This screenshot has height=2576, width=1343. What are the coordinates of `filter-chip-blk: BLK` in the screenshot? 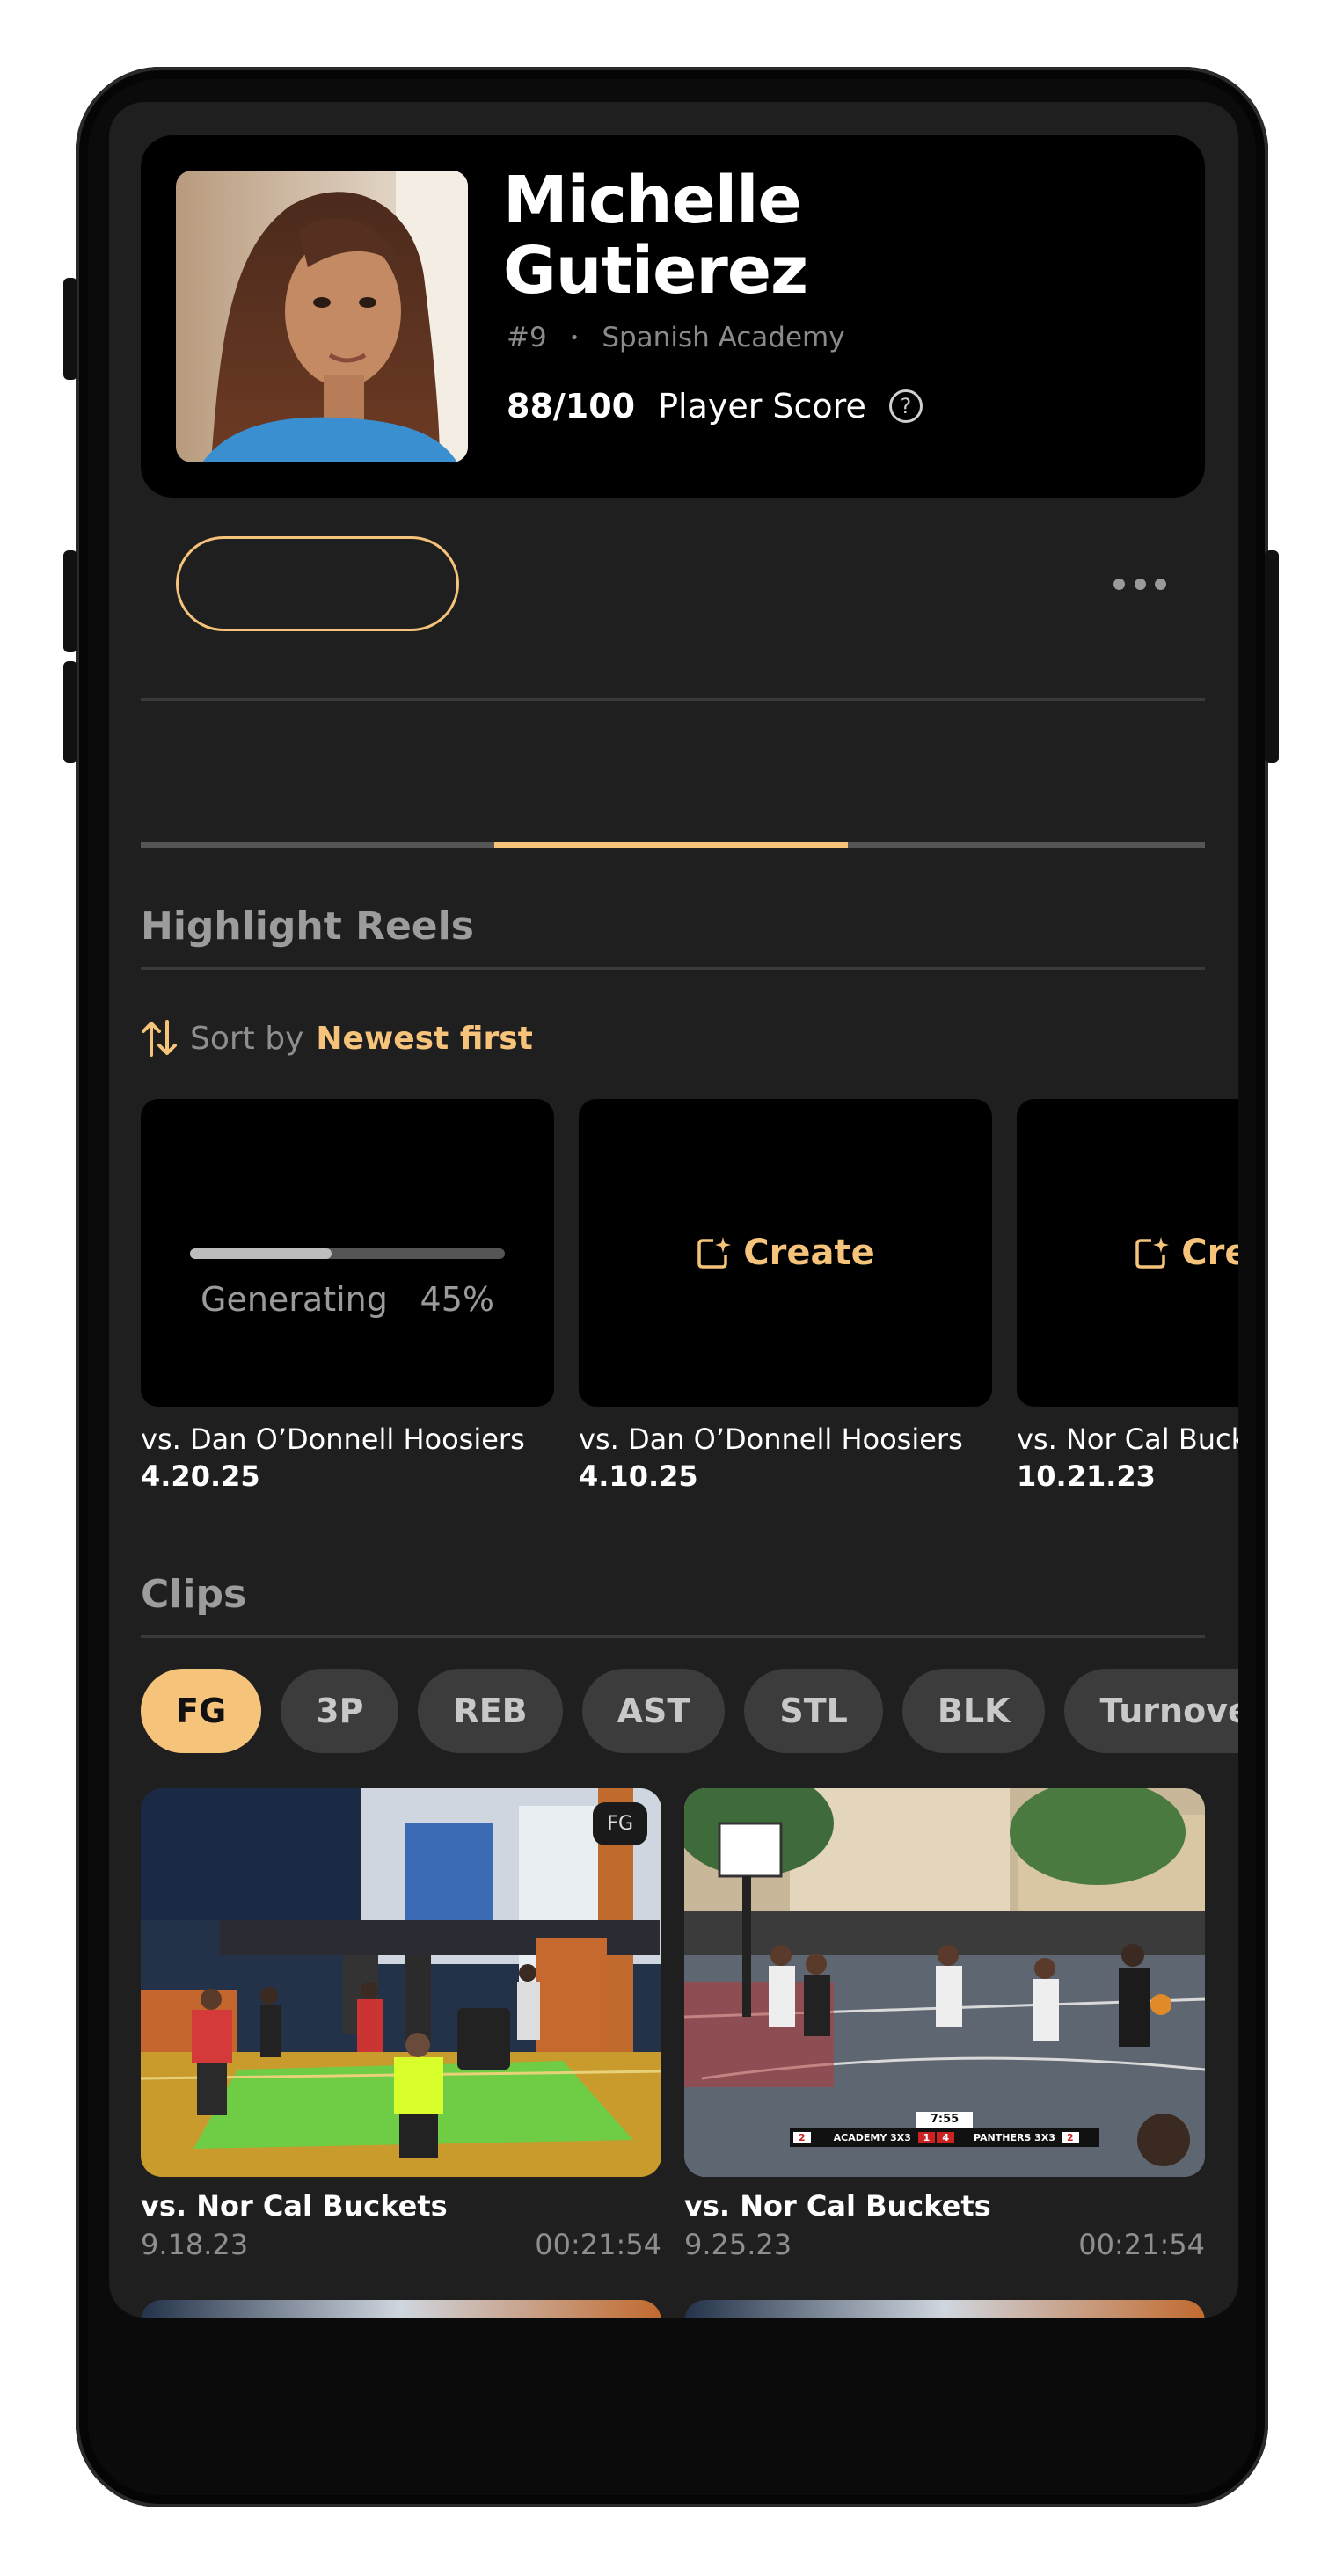 It's located at (974, 1711).